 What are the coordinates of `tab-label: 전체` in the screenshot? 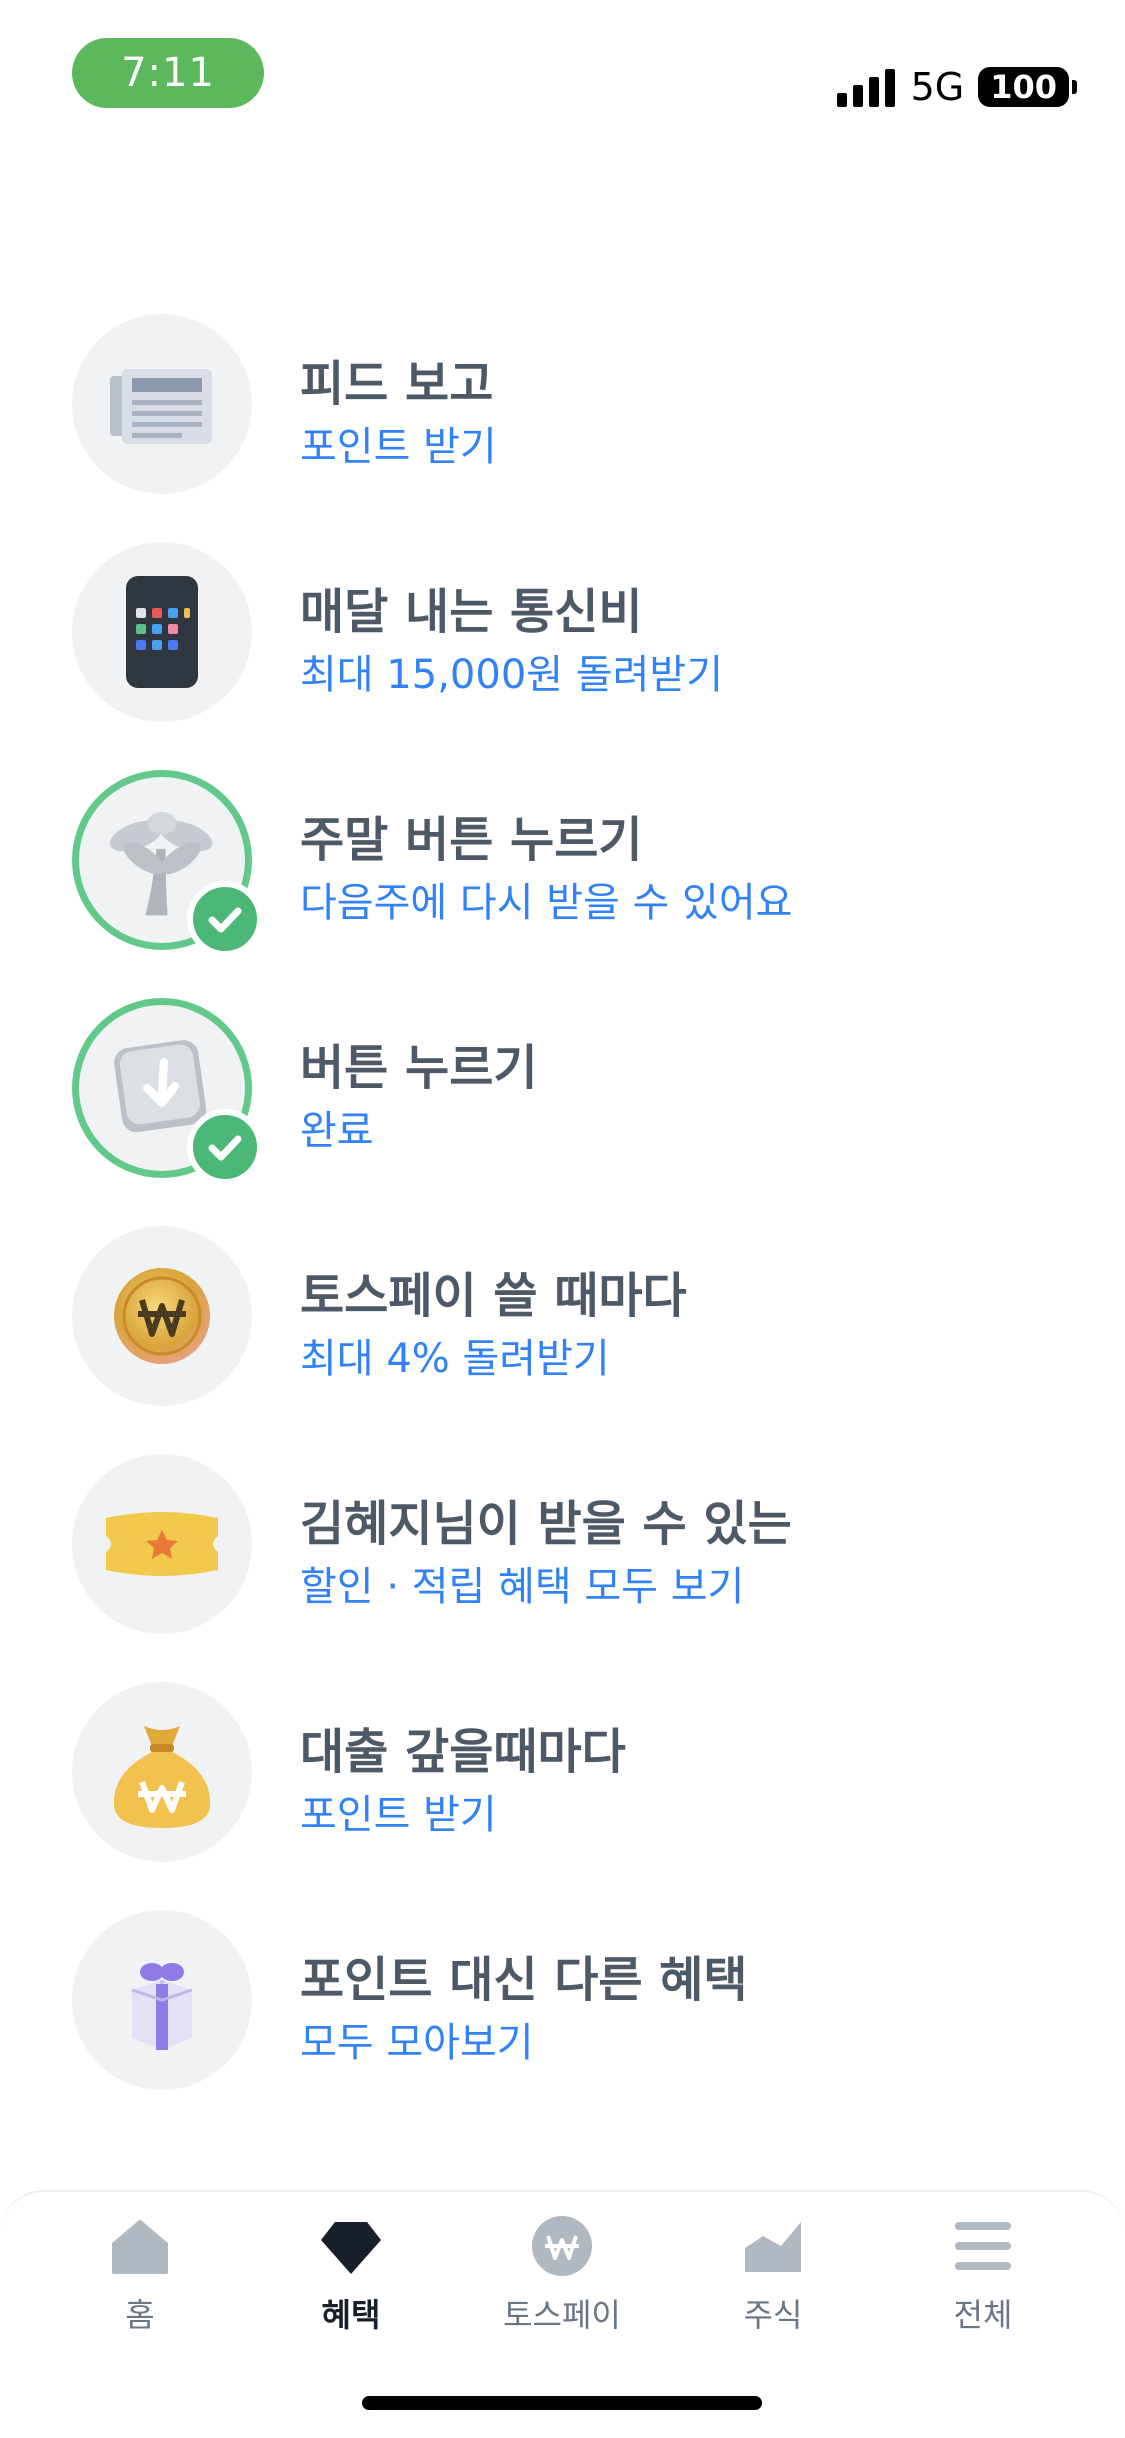 It's located at (983, 2315).